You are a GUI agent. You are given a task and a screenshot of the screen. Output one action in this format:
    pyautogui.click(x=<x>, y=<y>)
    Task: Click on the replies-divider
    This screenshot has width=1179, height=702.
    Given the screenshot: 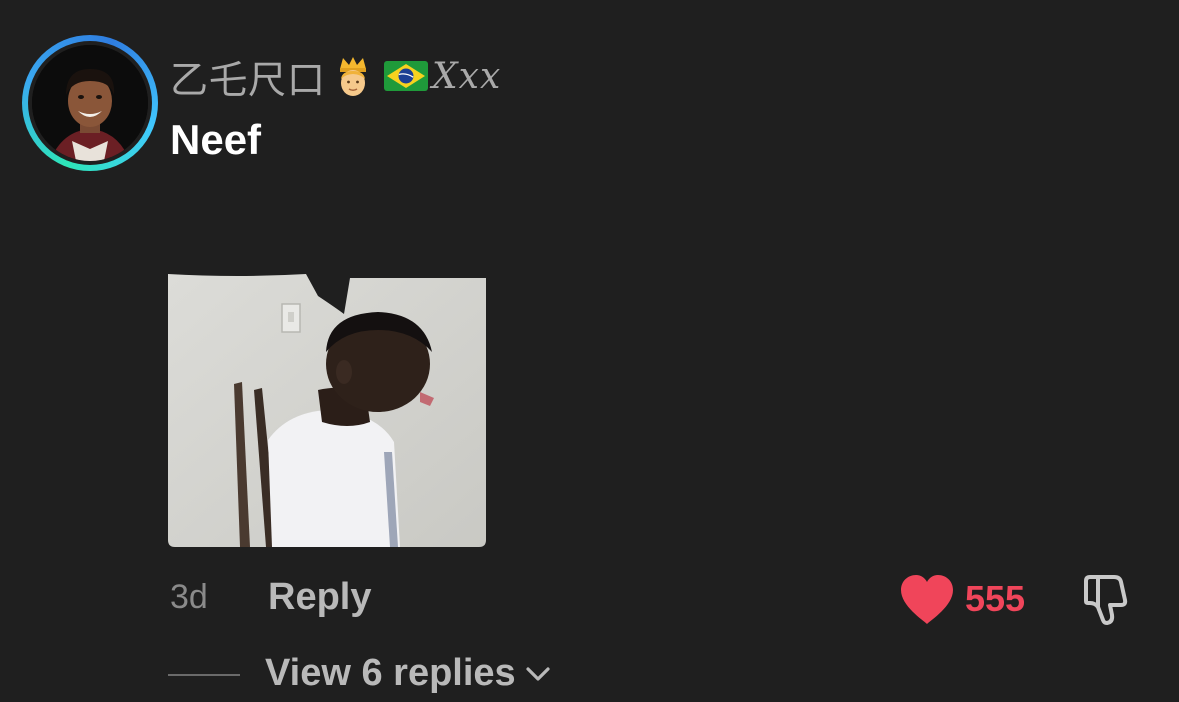 What is the action you would take?
    pyautogui.click(x=204, y=675)
    